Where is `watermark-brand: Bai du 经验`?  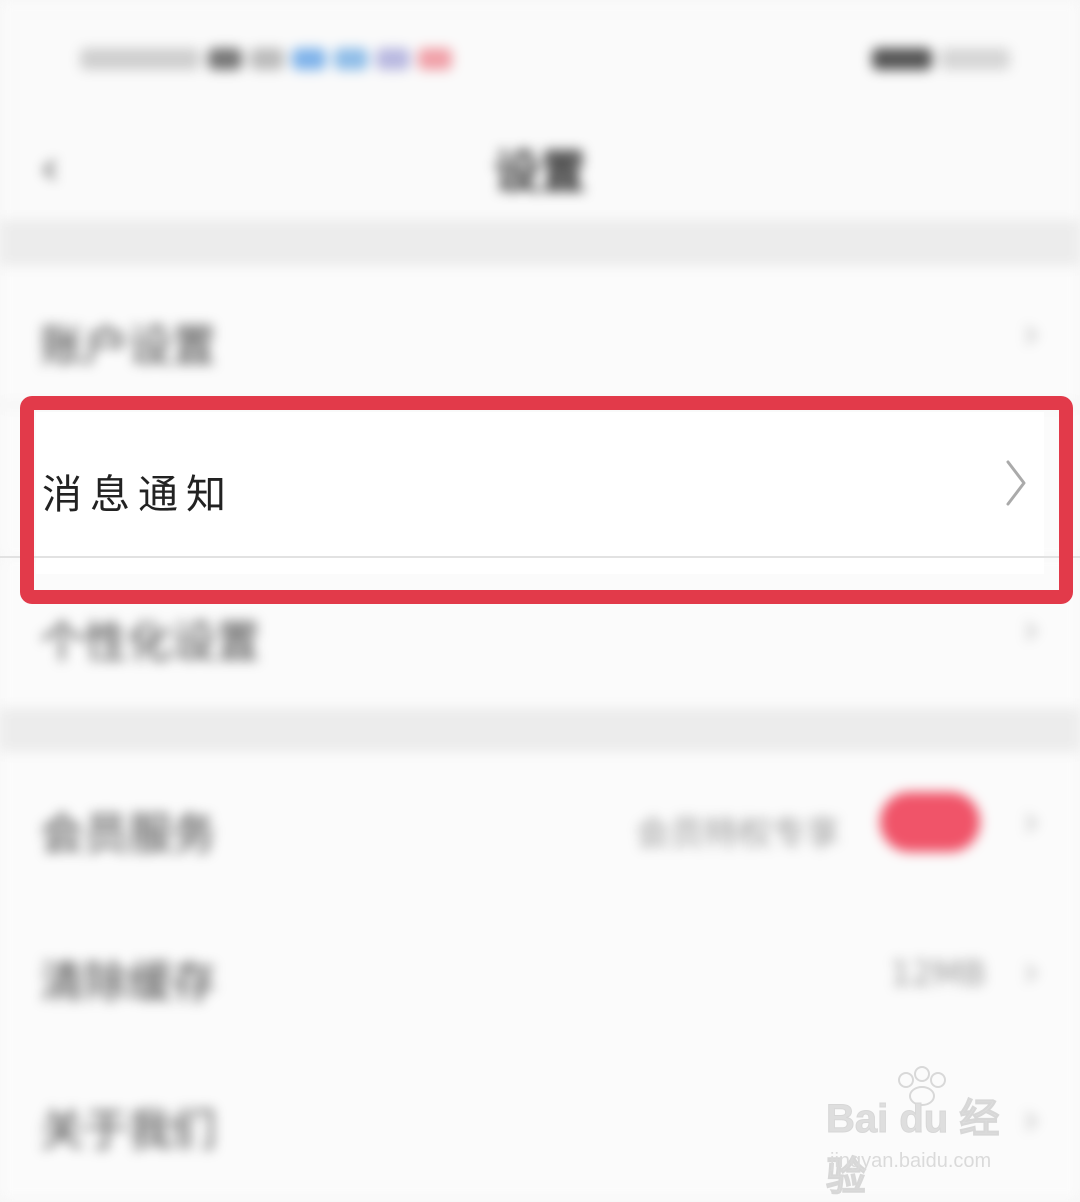
watermark-brand: Bai du 经验 is located at coordinates (913, 1148).